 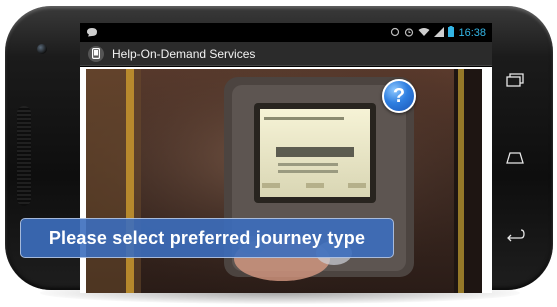 I want to click on sync-icon, so click(x=395, y=33).